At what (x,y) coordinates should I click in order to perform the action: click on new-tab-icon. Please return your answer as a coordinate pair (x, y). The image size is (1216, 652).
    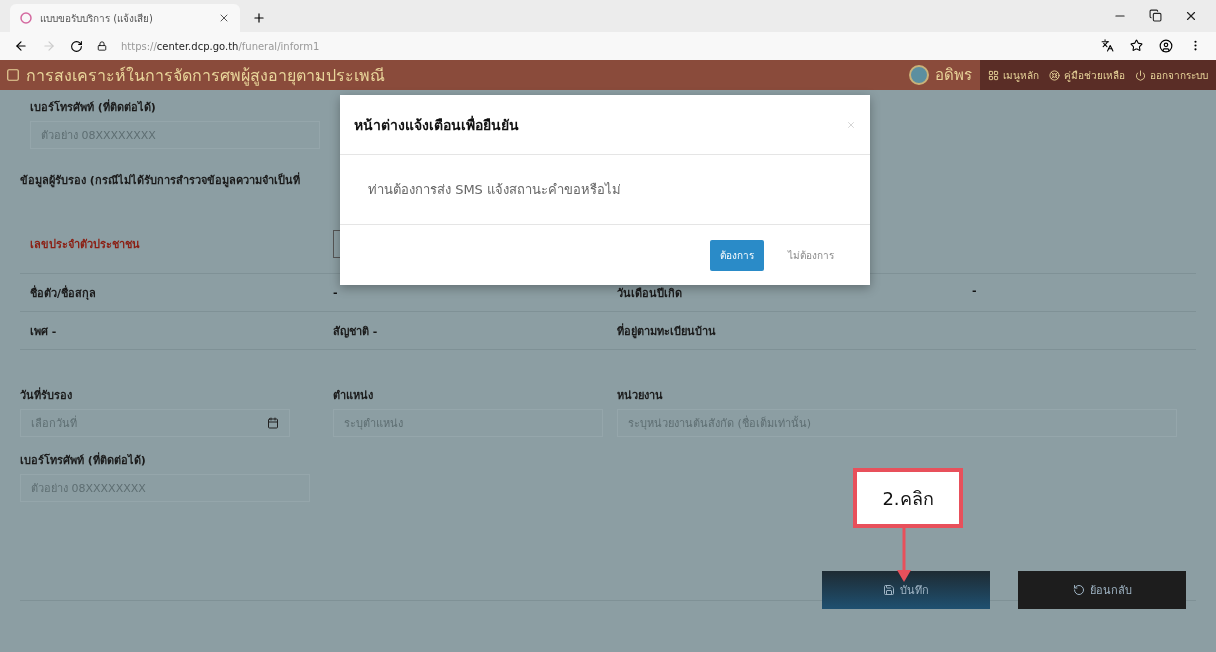
    Looking at the image, I should click on (259, 18).